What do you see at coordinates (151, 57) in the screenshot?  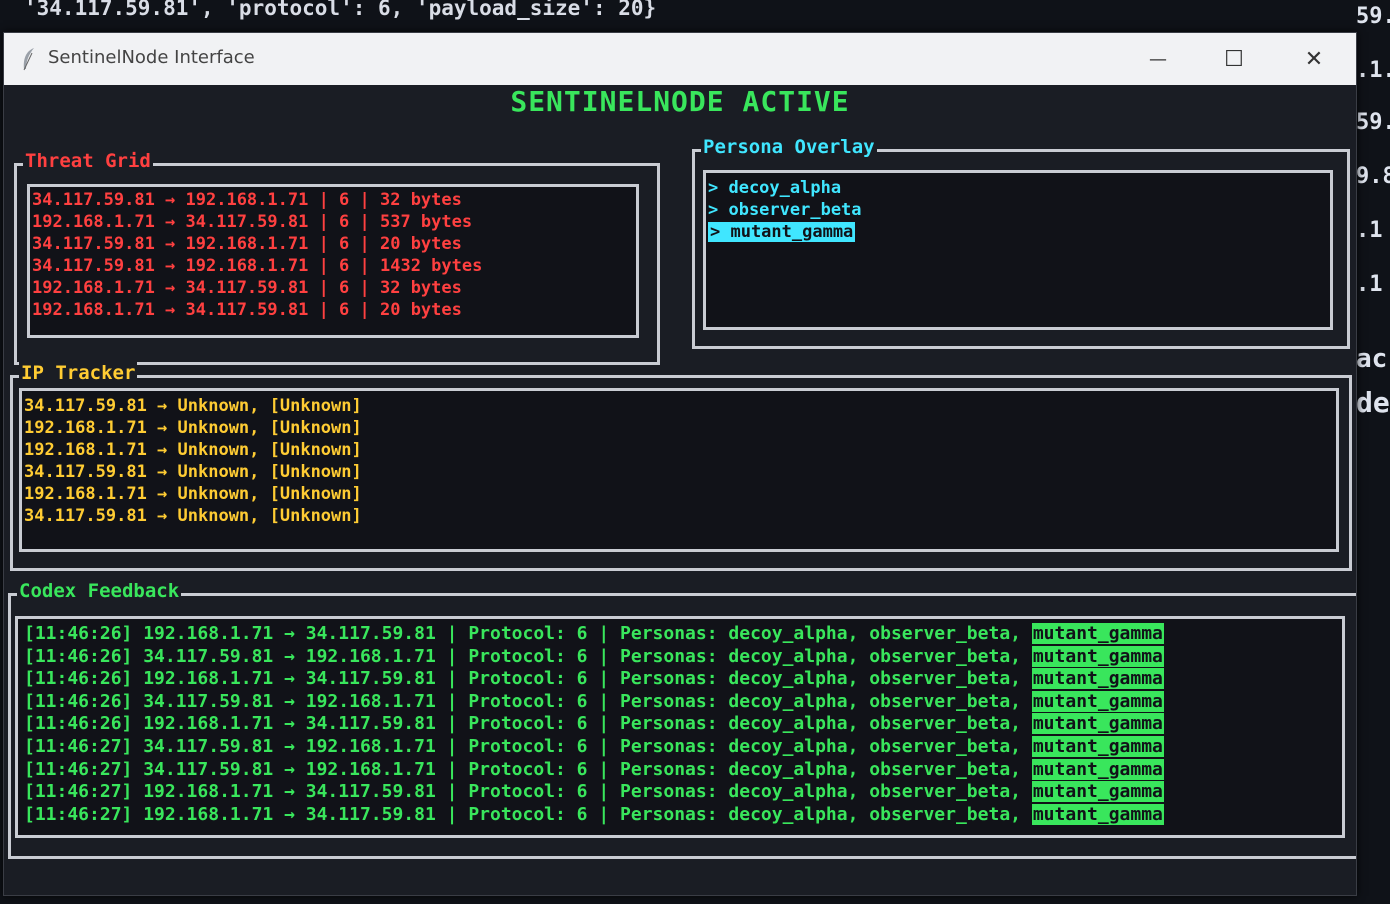 I see `window-title: SentinelNode Interface` at bounding box center [151, 57].